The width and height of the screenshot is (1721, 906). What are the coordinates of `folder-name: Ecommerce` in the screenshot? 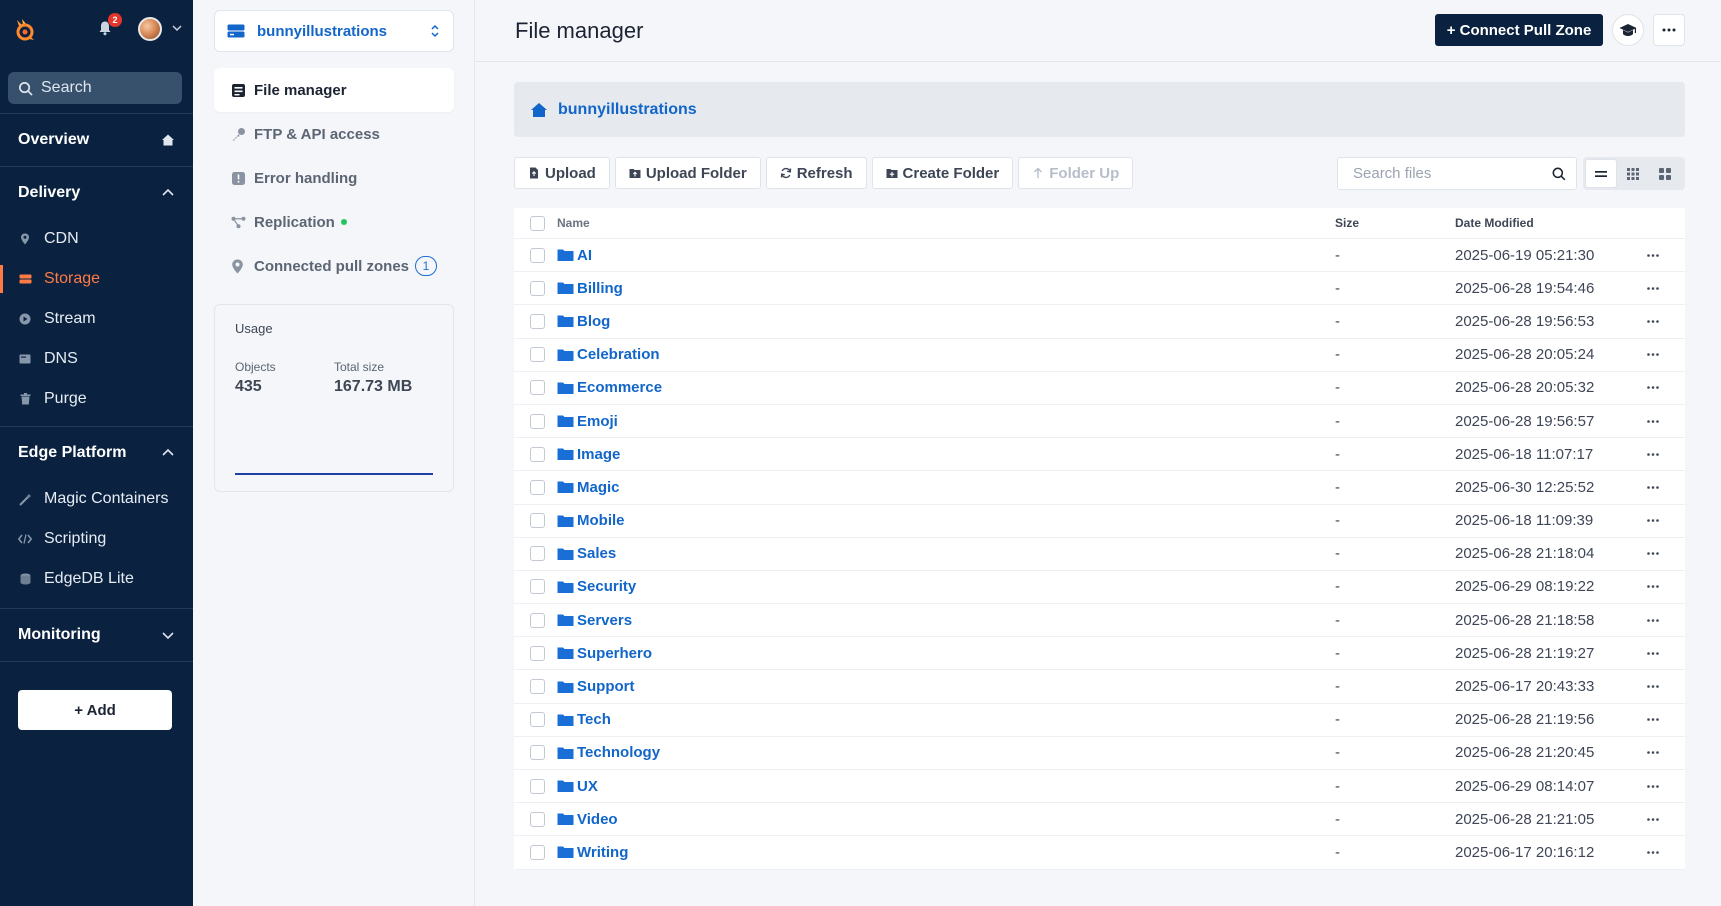 It's located at (619, 387).